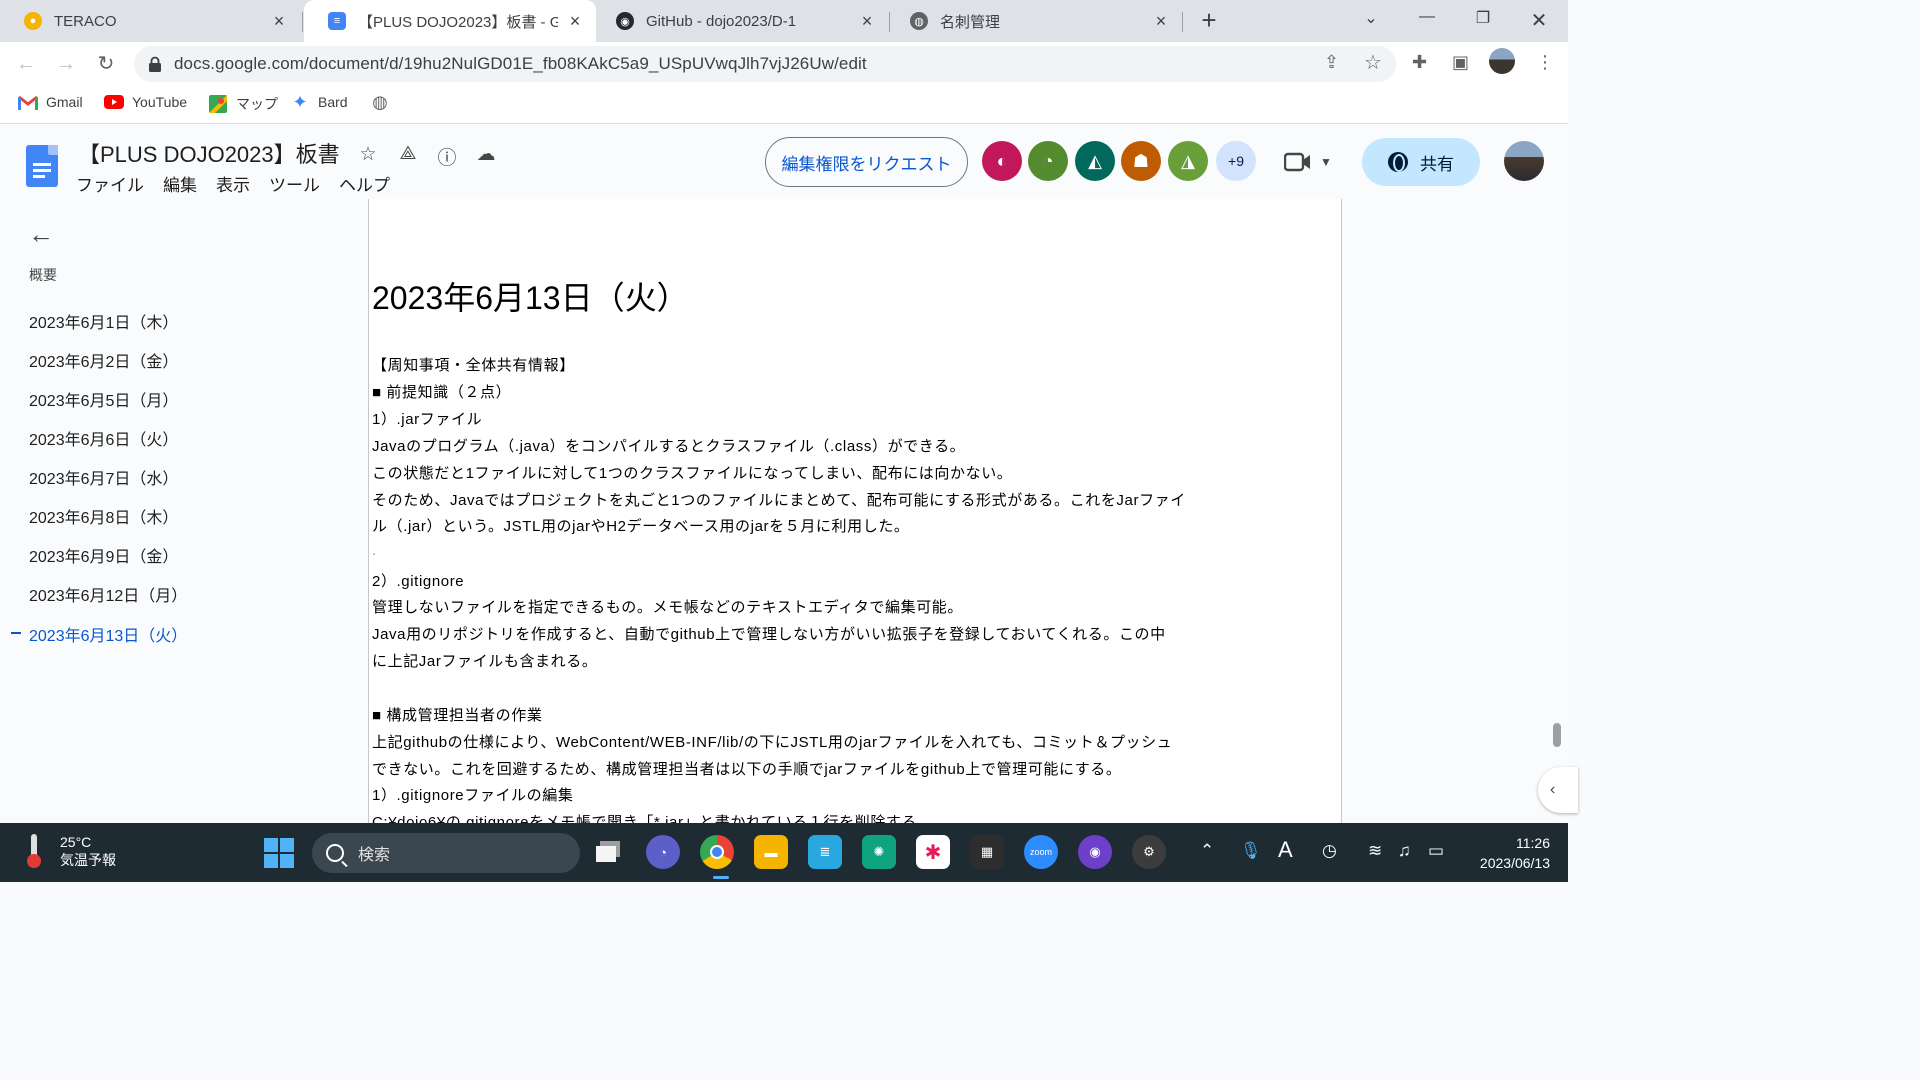 This screenshot has width=1920, height=1080. Describe the element at coordinates (209, 153) in the screenshot. I see `document-title: 【PLUS DOJO2023】板書` at that location.